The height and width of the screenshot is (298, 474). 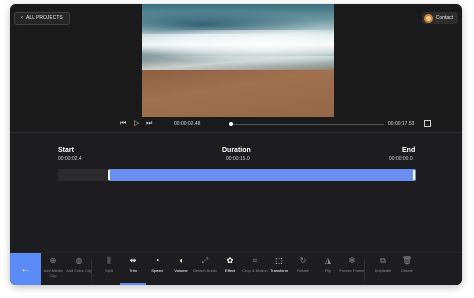 I want to click on contact-button: Contact, so click(x=439, y=18).